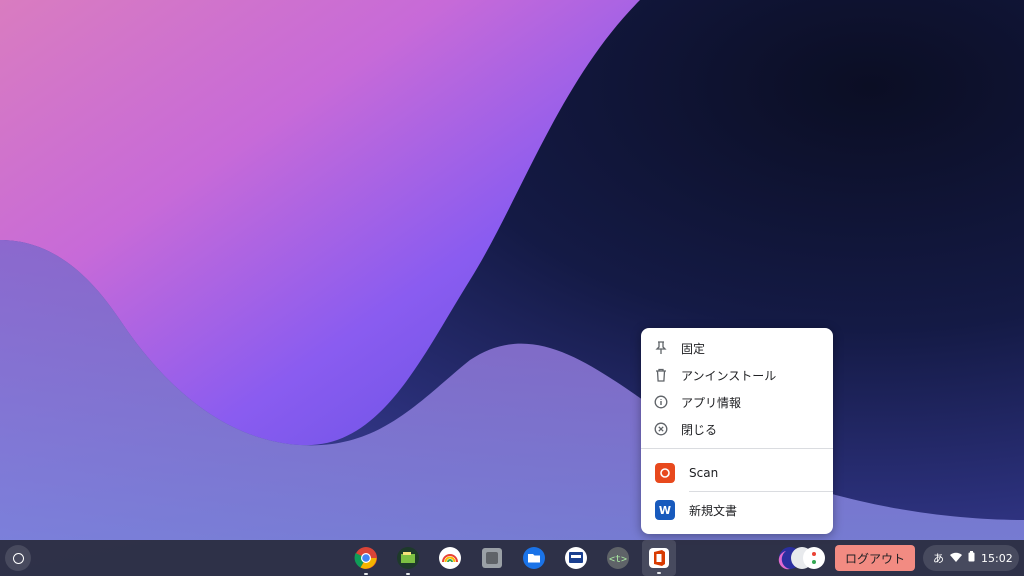 This screenshot has width=1024, height=576. Describe the element at coordinates (661, 375) in the screenshot. I see `trash-icon` at that location.